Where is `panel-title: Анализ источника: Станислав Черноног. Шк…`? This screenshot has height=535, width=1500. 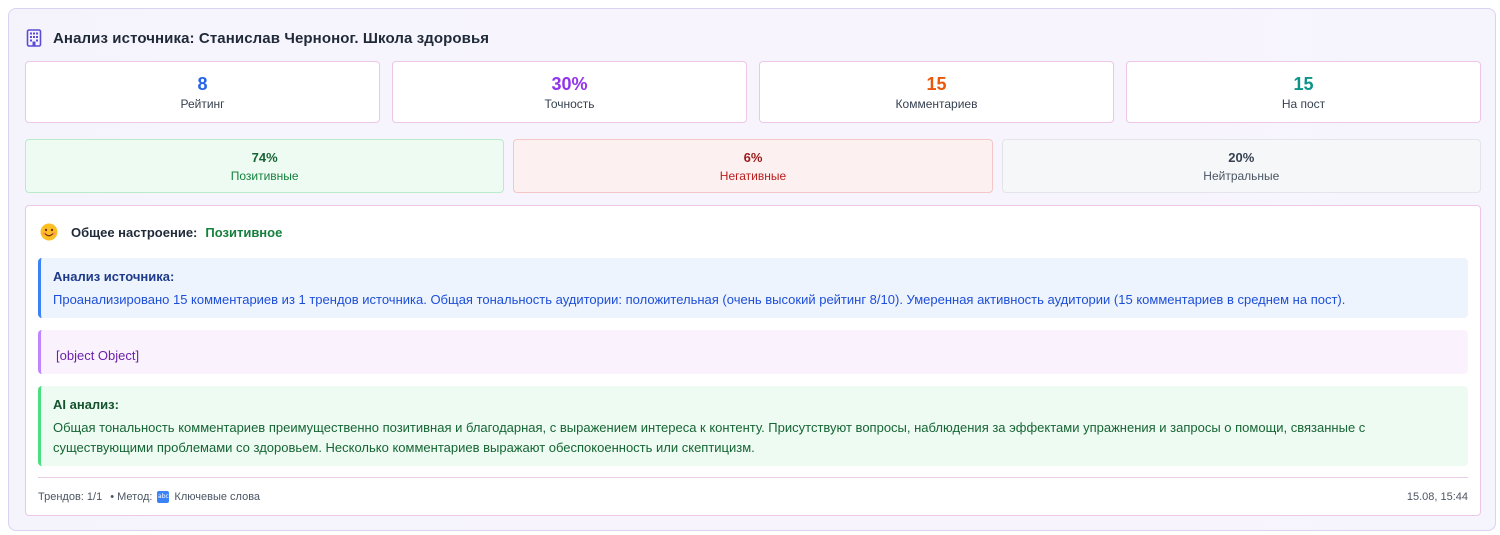
panel-title: Анализ источника: Станислав Черноног. Шк… is located at coordinates (271, 38).